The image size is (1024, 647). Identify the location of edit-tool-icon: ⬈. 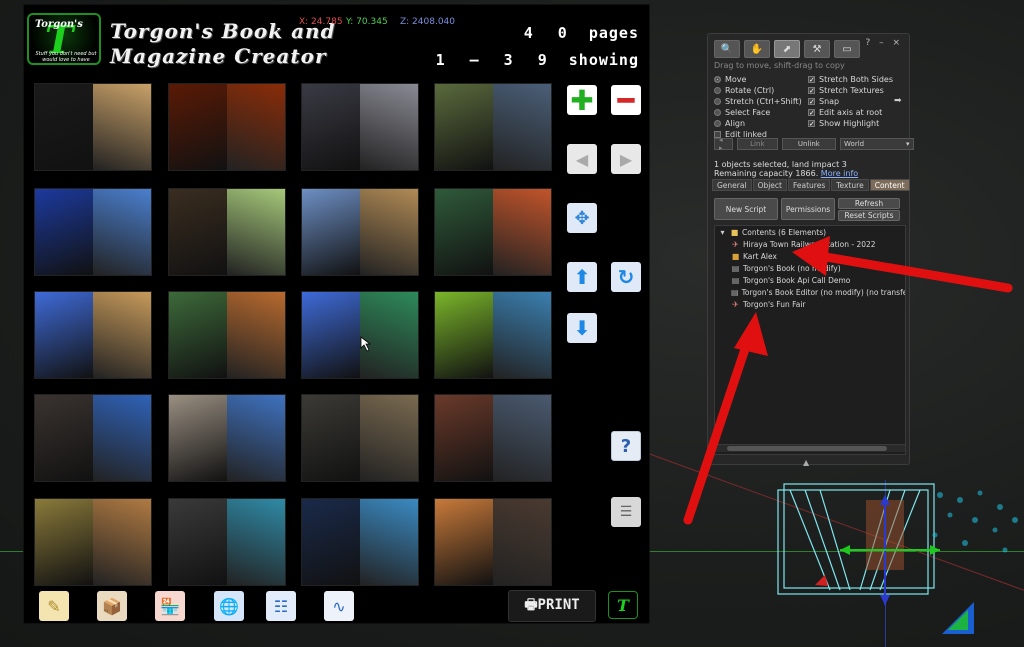
(787, 49).